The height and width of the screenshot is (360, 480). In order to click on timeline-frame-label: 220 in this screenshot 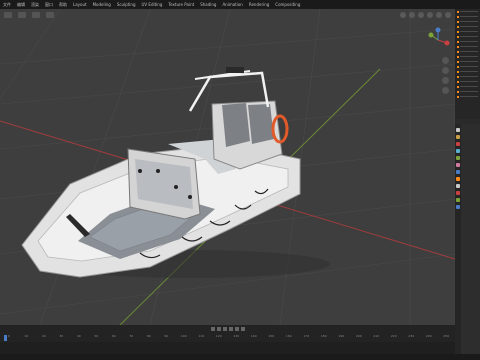, I will do `click(393, 336)`.